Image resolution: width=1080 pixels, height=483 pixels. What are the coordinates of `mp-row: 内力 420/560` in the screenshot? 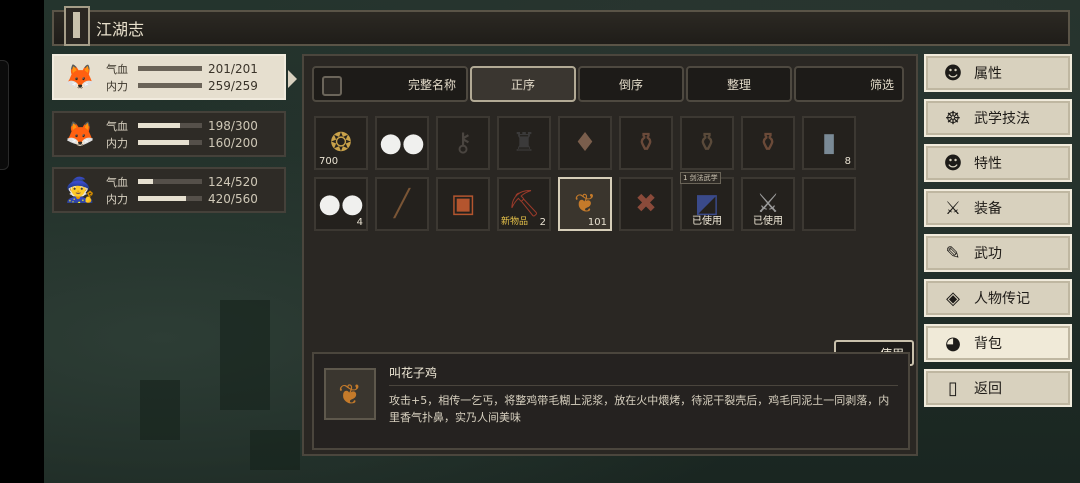 It's located at (182, 198).